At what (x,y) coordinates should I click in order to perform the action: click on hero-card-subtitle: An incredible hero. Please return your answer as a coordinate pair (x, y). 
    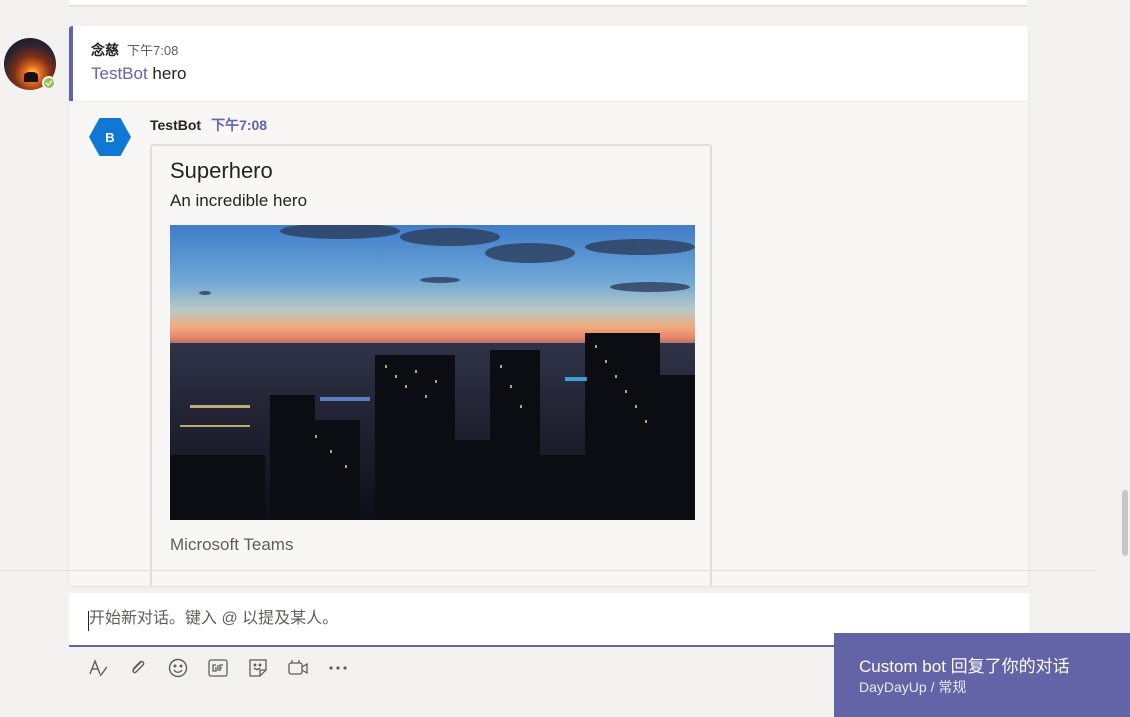
    Looking at the image, I should click on (239, 200).